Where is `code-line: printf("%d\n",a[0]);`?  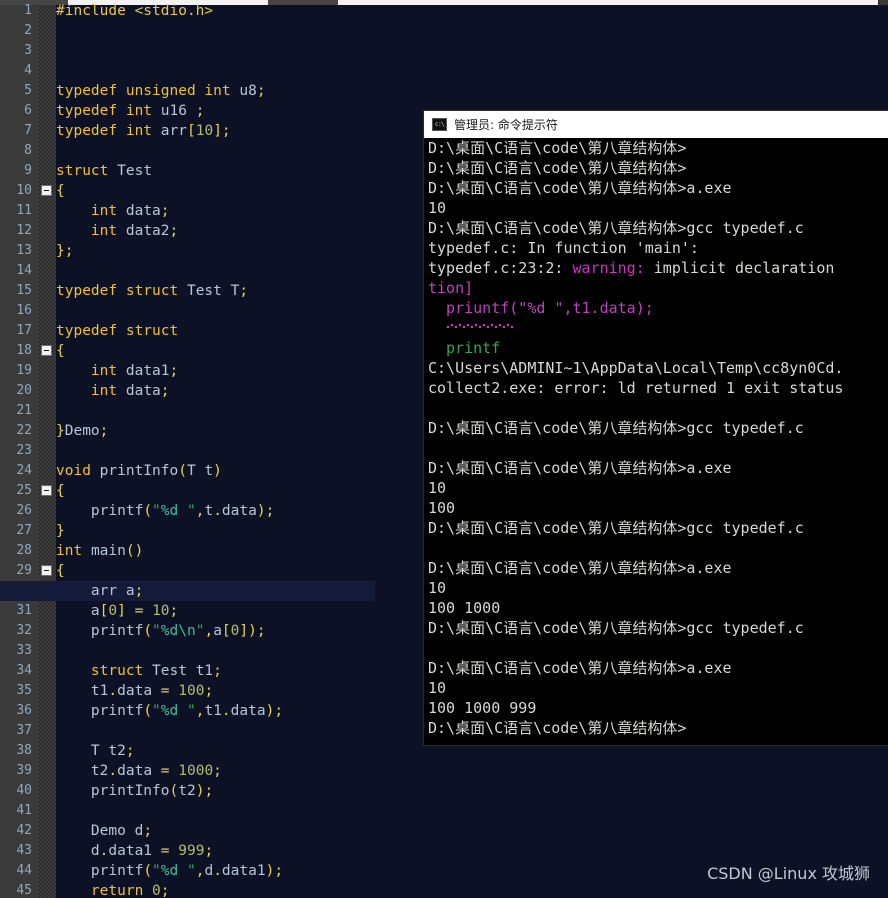
code-line: printf("%d\n",a[0]); is located at coordinates (161, 631).